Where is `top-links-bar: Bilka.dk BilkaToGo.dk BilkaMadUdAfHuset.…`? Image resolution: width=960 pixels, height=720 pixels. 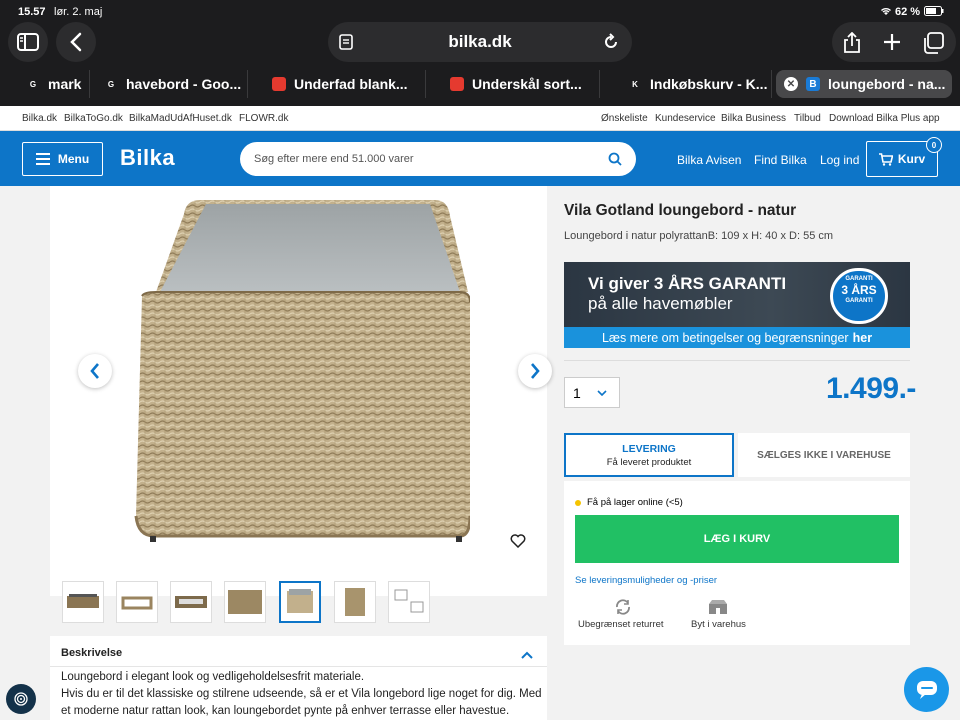 top-links-bar: Bilka.dk BilkaToGo.dk BilkaMadUdAfHuset.… is located at coordinates (480, 118).